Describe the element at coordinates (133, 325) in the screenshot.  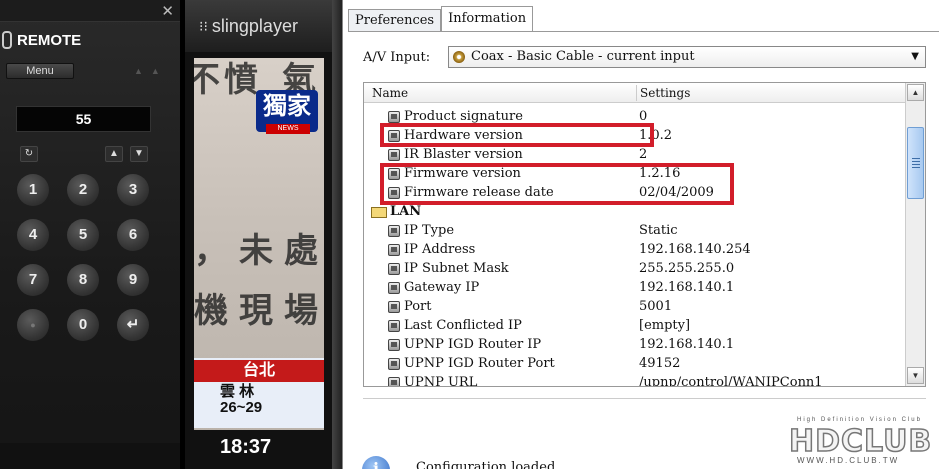
I see `enter-icon: ↵` at that location.